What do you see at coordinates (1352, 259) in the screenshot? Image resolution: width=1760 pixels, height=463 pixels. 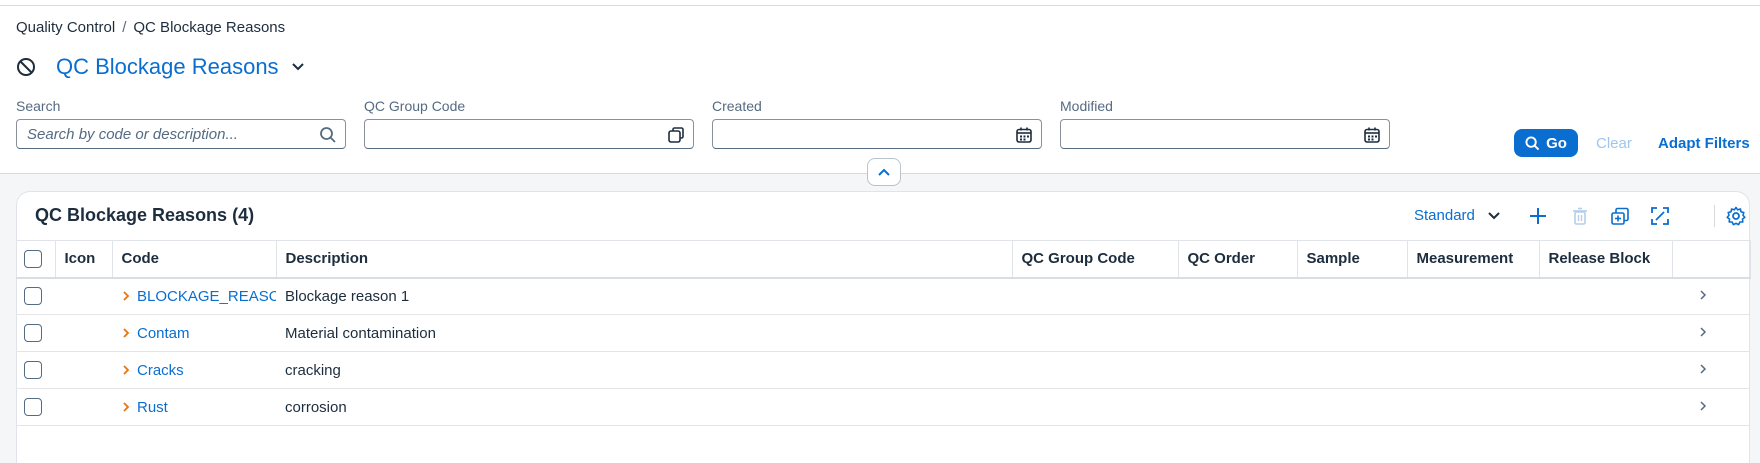 I see `column-header-sample: Sample` at bounding box center [1352, 259].